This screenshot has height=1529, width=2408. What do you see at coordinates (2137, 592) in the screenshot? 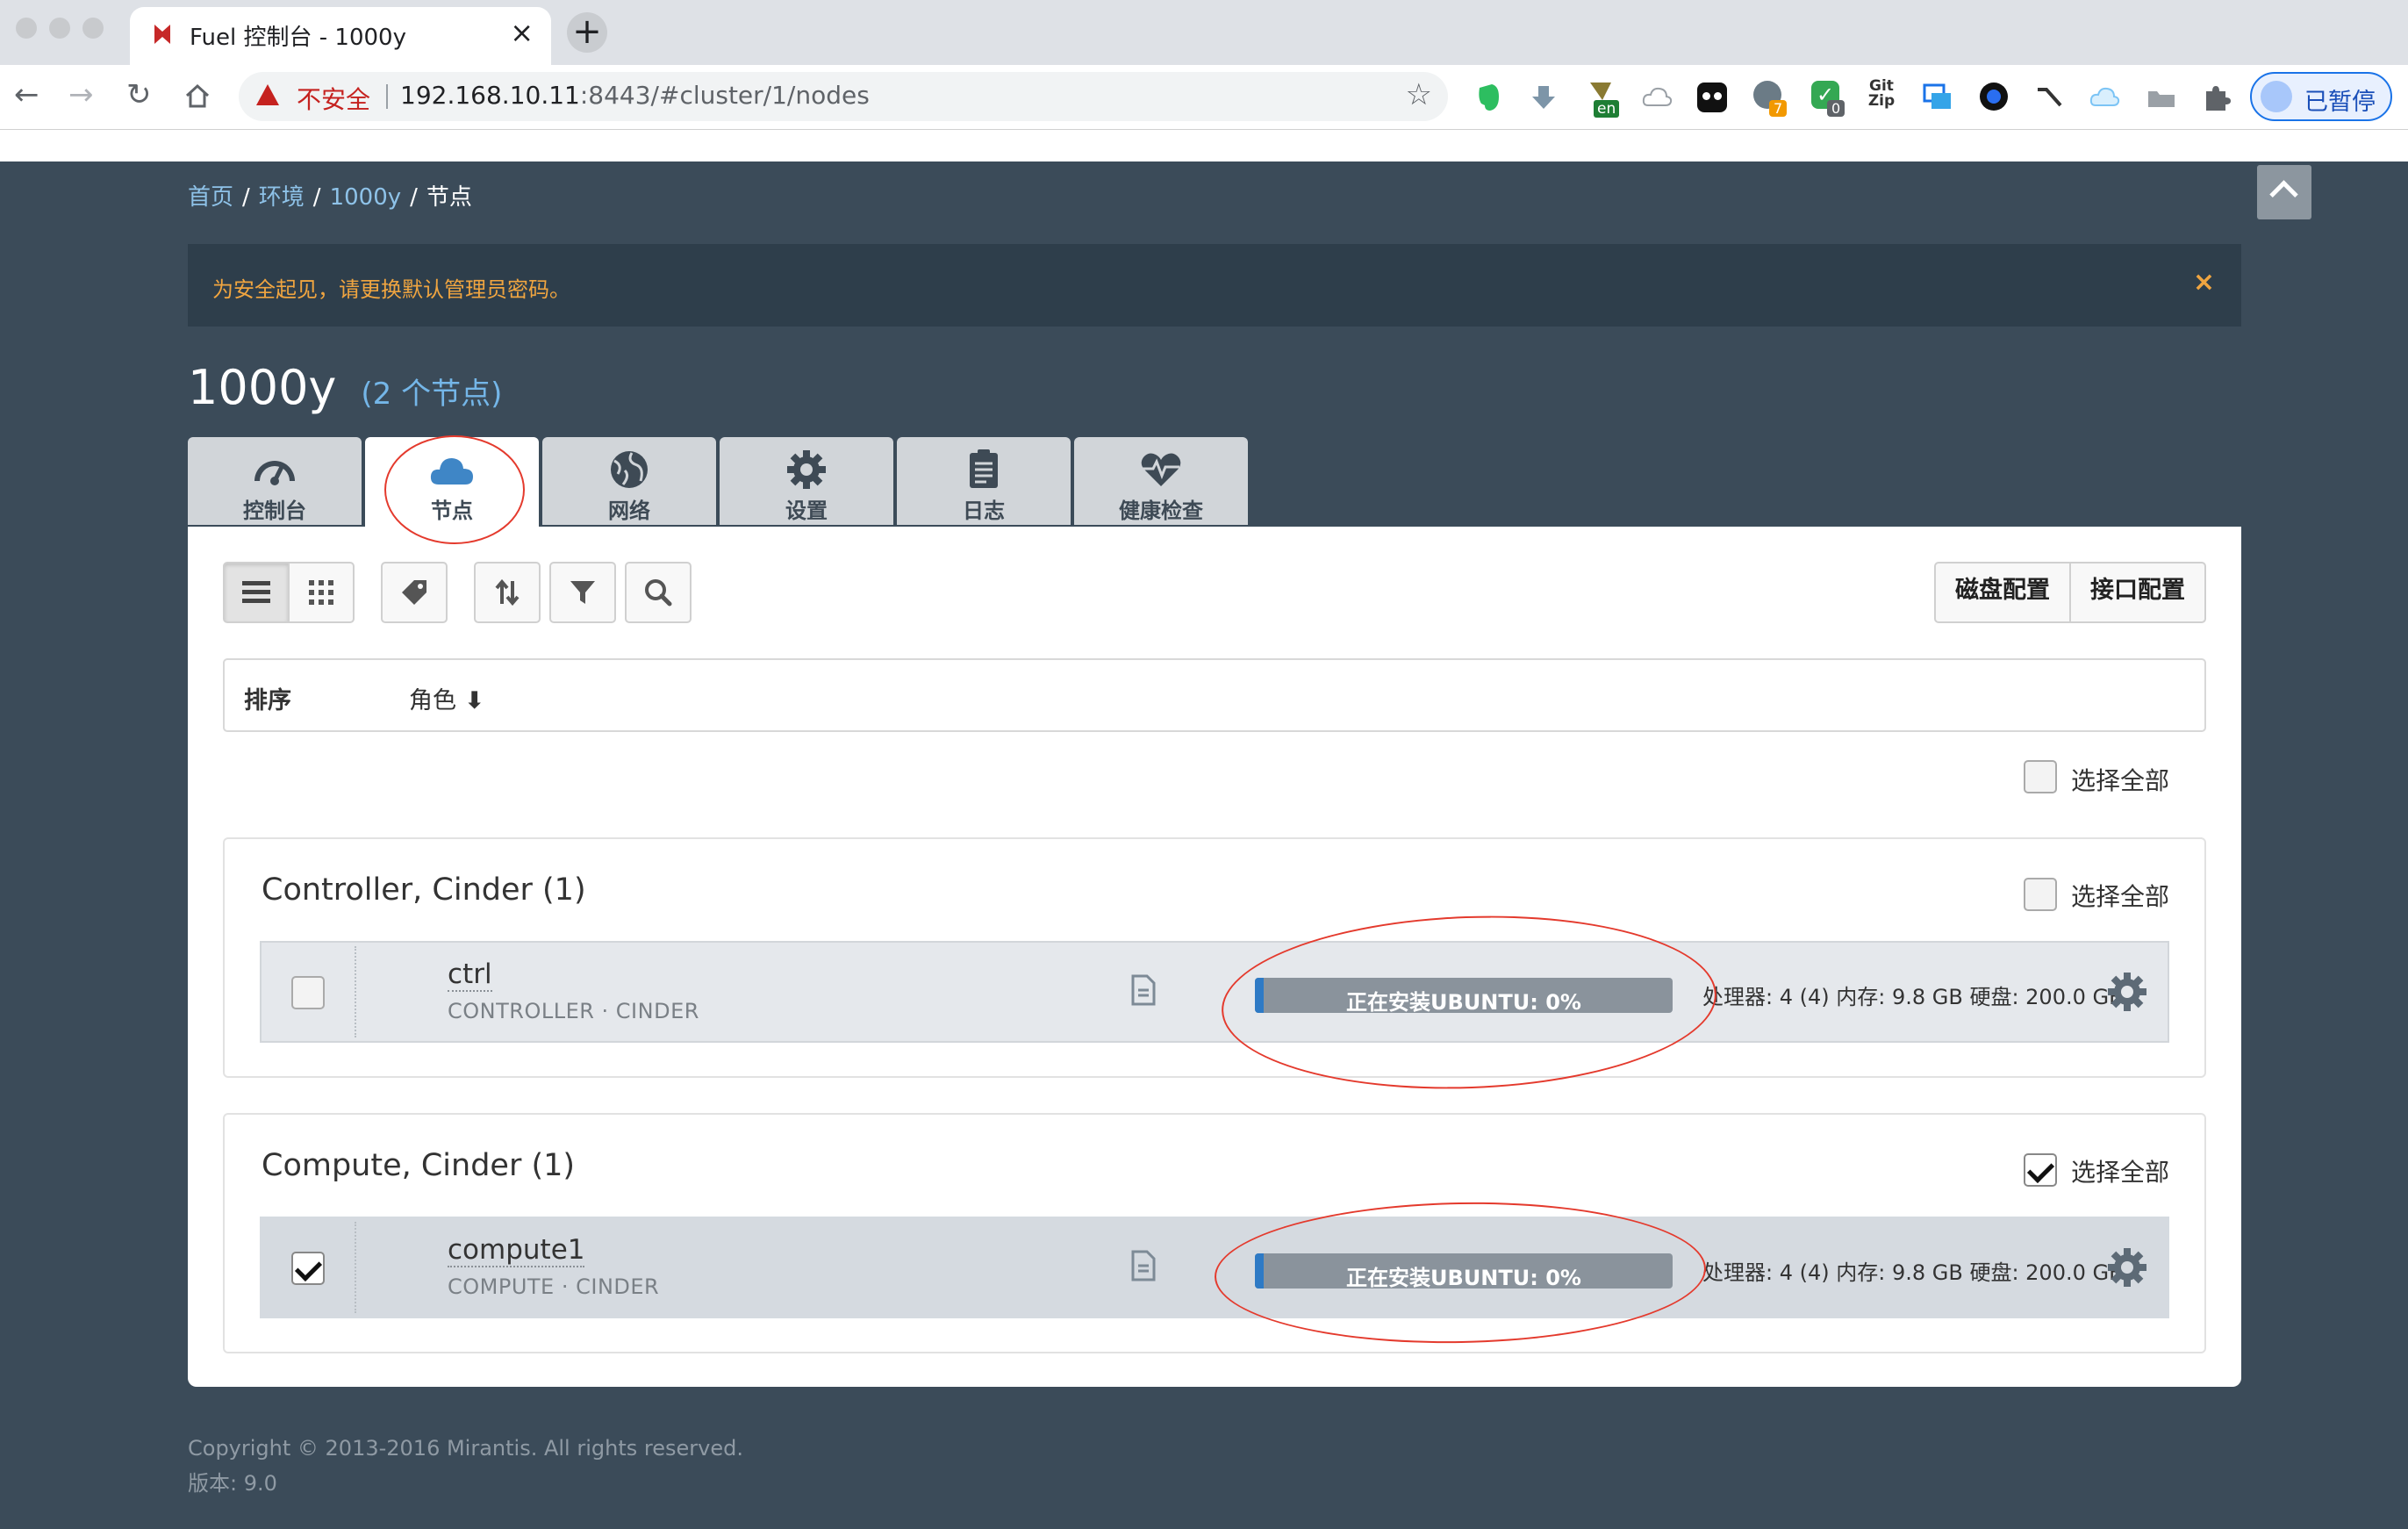
I see `interface-config-button: 接口配置` at bounding box center [2137, 592].